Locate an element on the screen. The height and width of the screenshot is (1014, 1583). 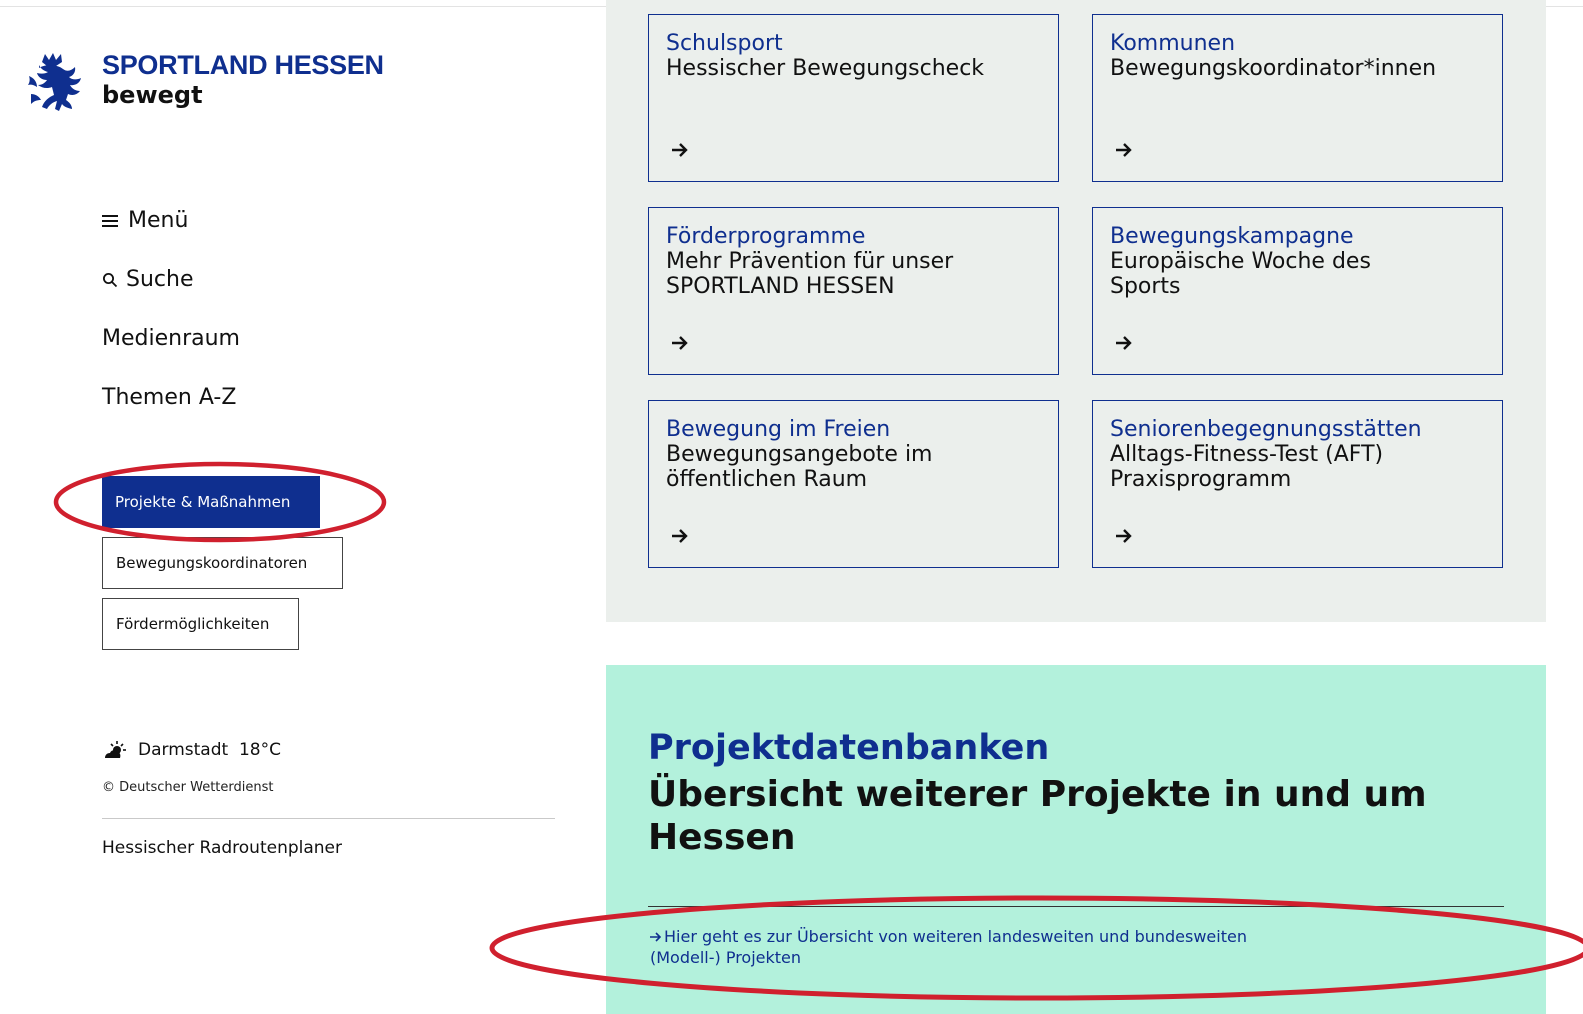
nav-link-themen-a-z: Themen A-Z is located at coordinates (169, 397).